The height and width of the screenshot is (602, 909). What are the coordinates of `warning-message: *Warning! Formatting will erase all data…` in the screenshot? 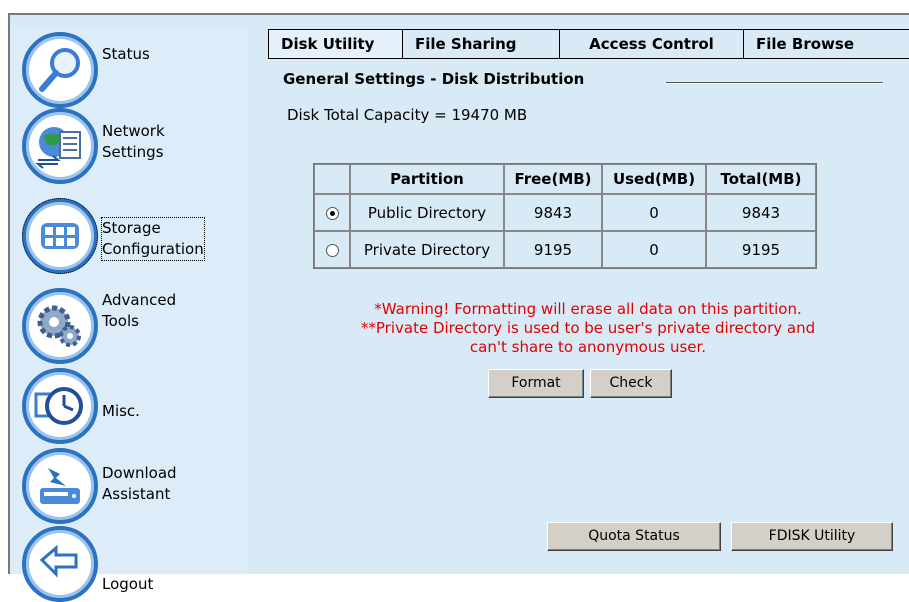 It's located at (588, 328).